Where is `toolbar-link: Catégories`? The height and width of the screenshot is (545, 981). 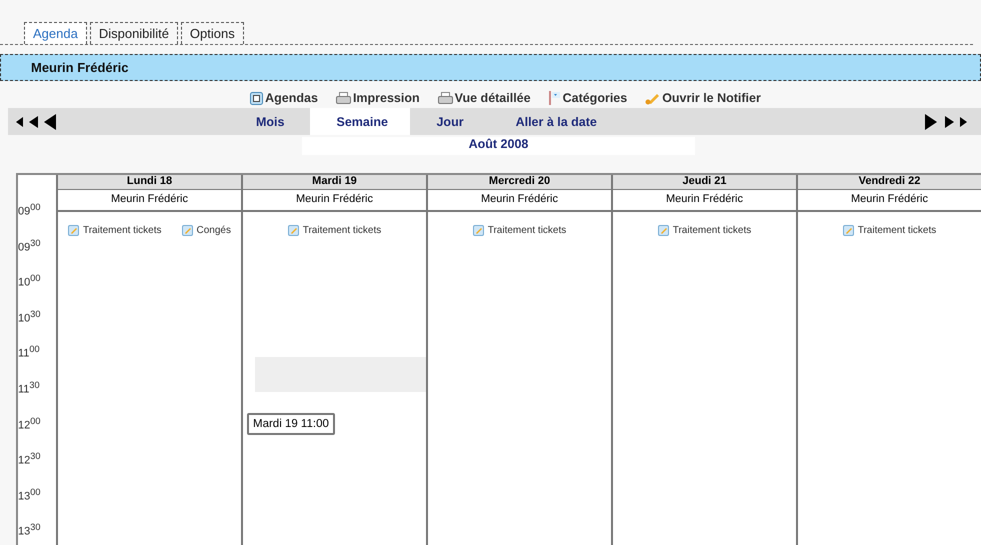 toolbar-link: Catégories is located at coordinates (588, 98).